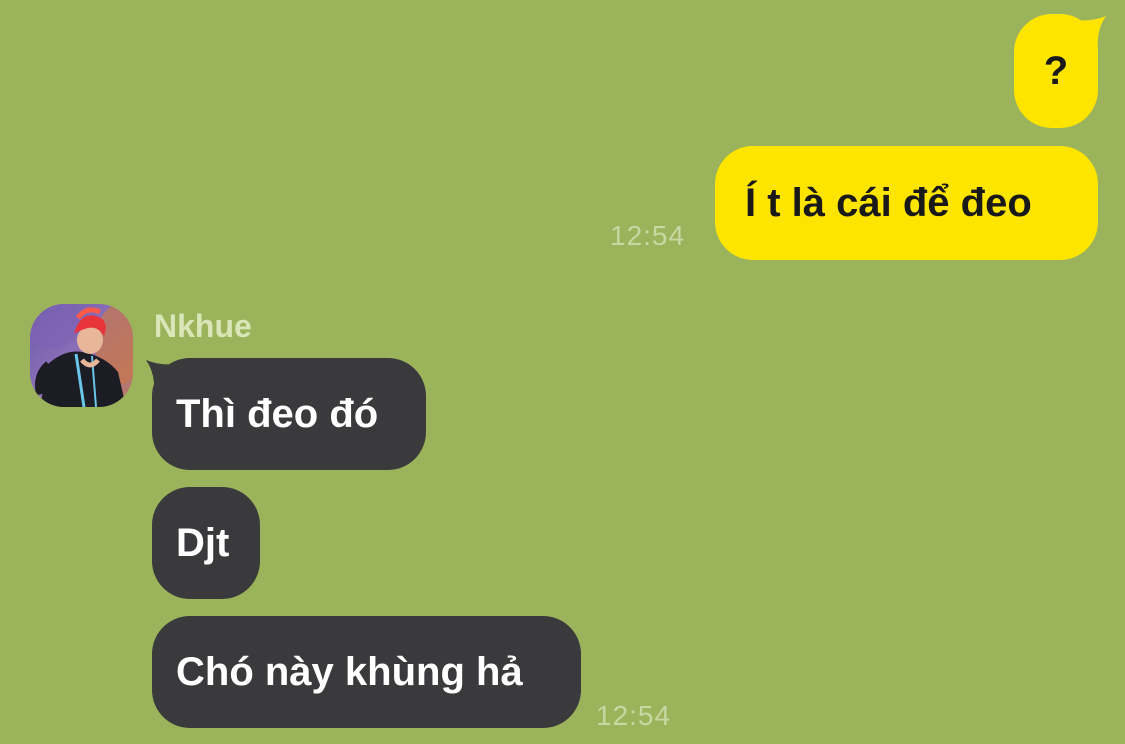 This screenshot has height=744, width=1125. What do you see at coordinates (648, 235) in the screenshot?
I see `outgoing-timestamp: 12:54` at bounding box center [648, 235].